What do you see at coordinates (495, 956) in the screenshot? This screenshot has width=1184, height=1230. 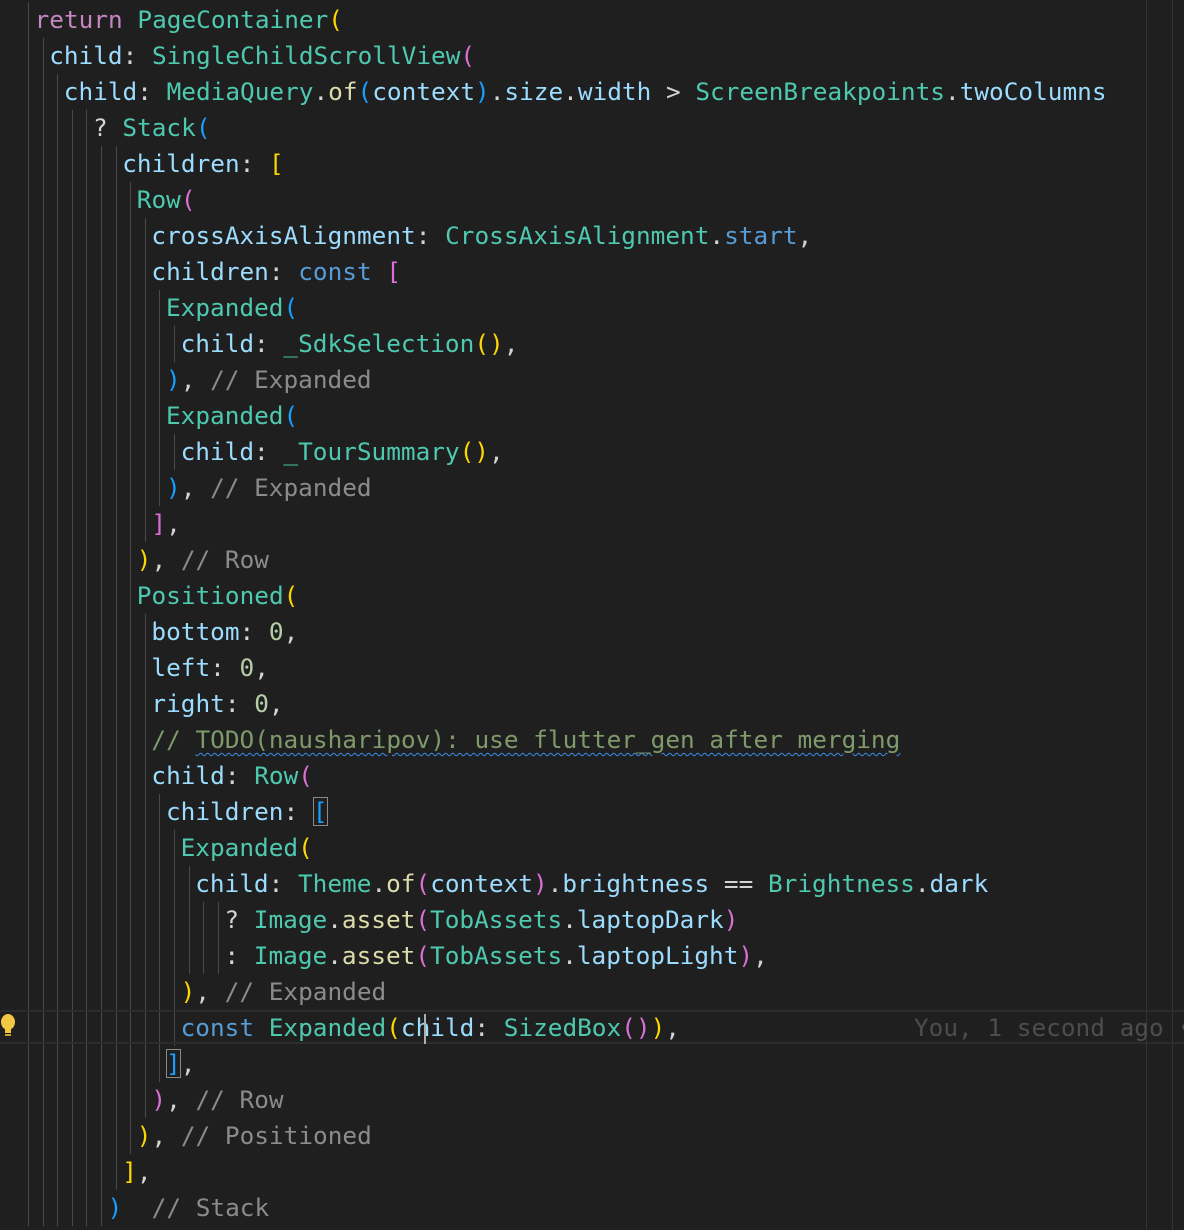 I see `code-line: : Image.asset(TobAssets.laptopLight),` at bounding box center [495, 956].